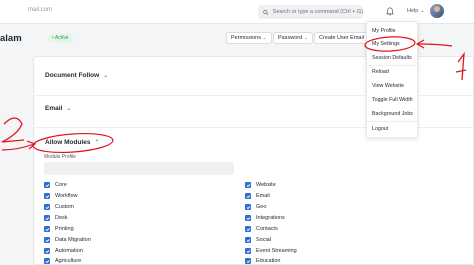  What do you see at coordinates (60, 157) in the screenshot?
I see `module-profile-label: Module Profile` at bounding box center [60, 157].